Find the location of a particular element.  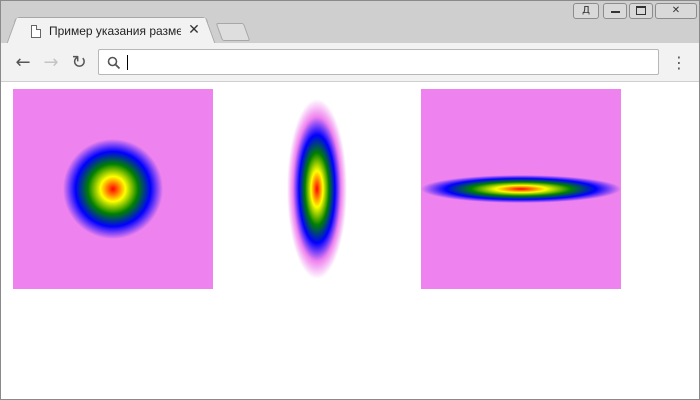

browser-toolbar: ← → ↻ ⋮ is located at coordinates (350, 62).